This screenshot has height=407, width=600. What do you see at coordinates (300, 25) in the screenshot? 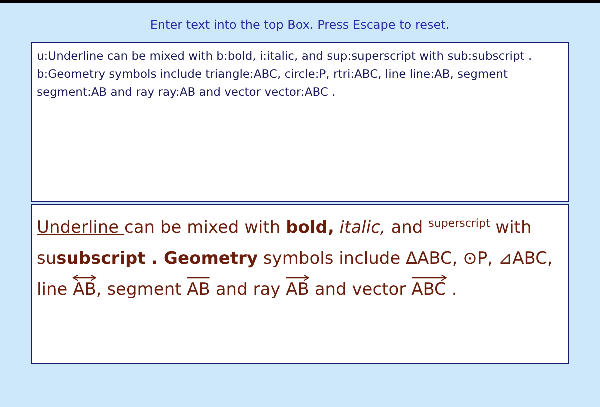
I see `instruction-text: Enter text into the top Box. Press Escape to reset.` at bounding box center [300, 25].